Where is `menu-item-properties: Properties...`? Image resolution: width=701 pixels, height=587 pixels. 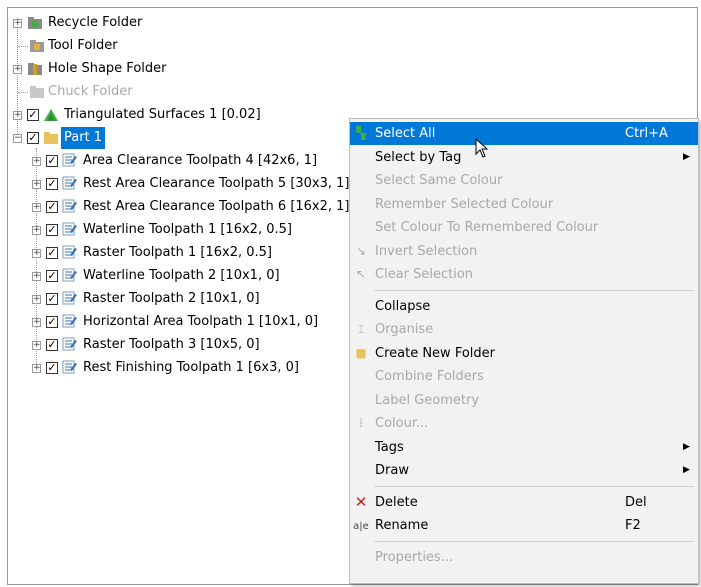
menu-item-properties: Properties... is located at coordinates (524, 557).